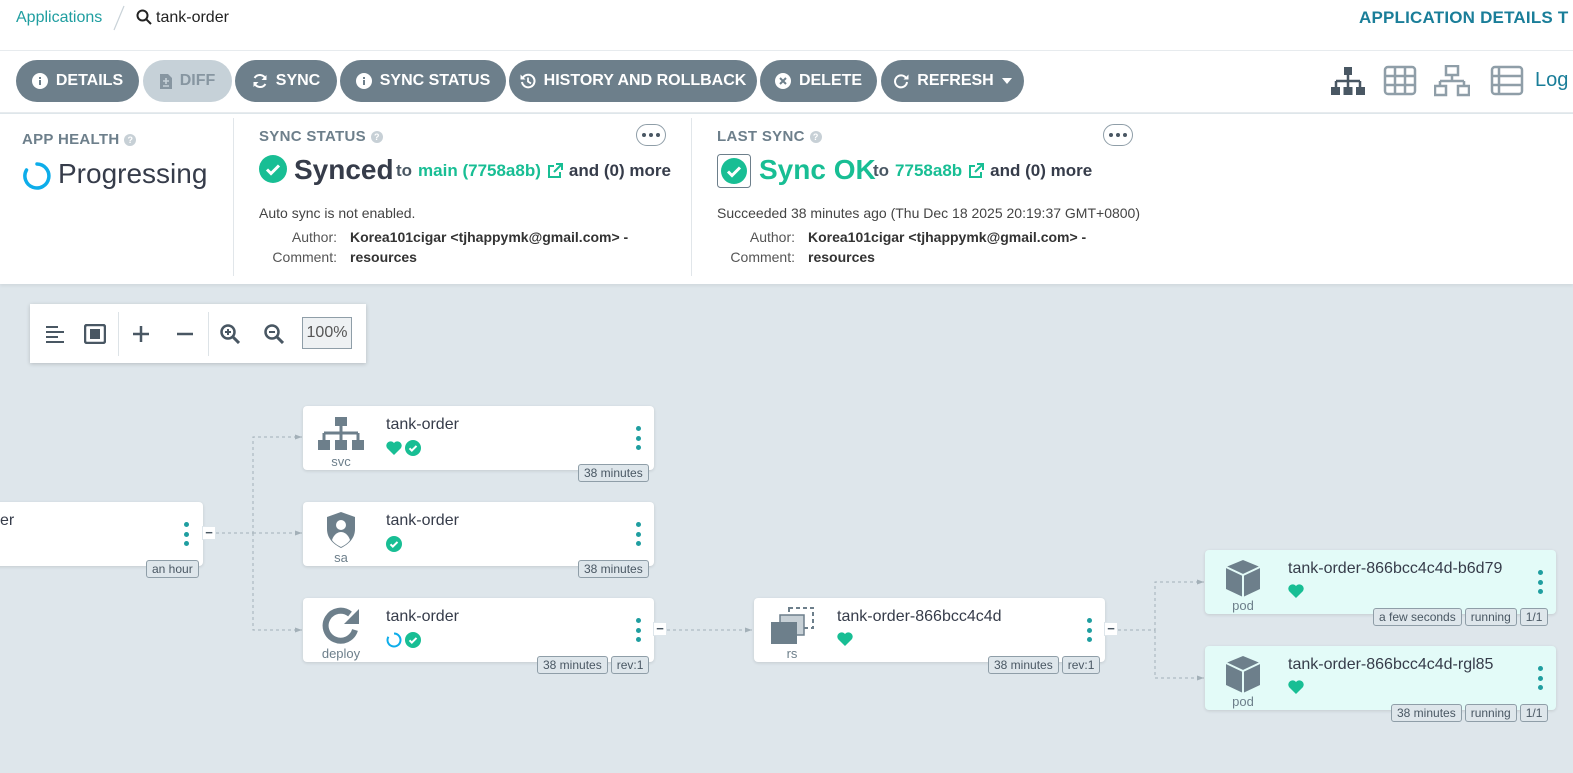 This screenshot has height=773, width=1573. What do you see at coordinates (341, 530) in the screenshot?
I see `user-shield-icon` at bounding box center [341, 530].